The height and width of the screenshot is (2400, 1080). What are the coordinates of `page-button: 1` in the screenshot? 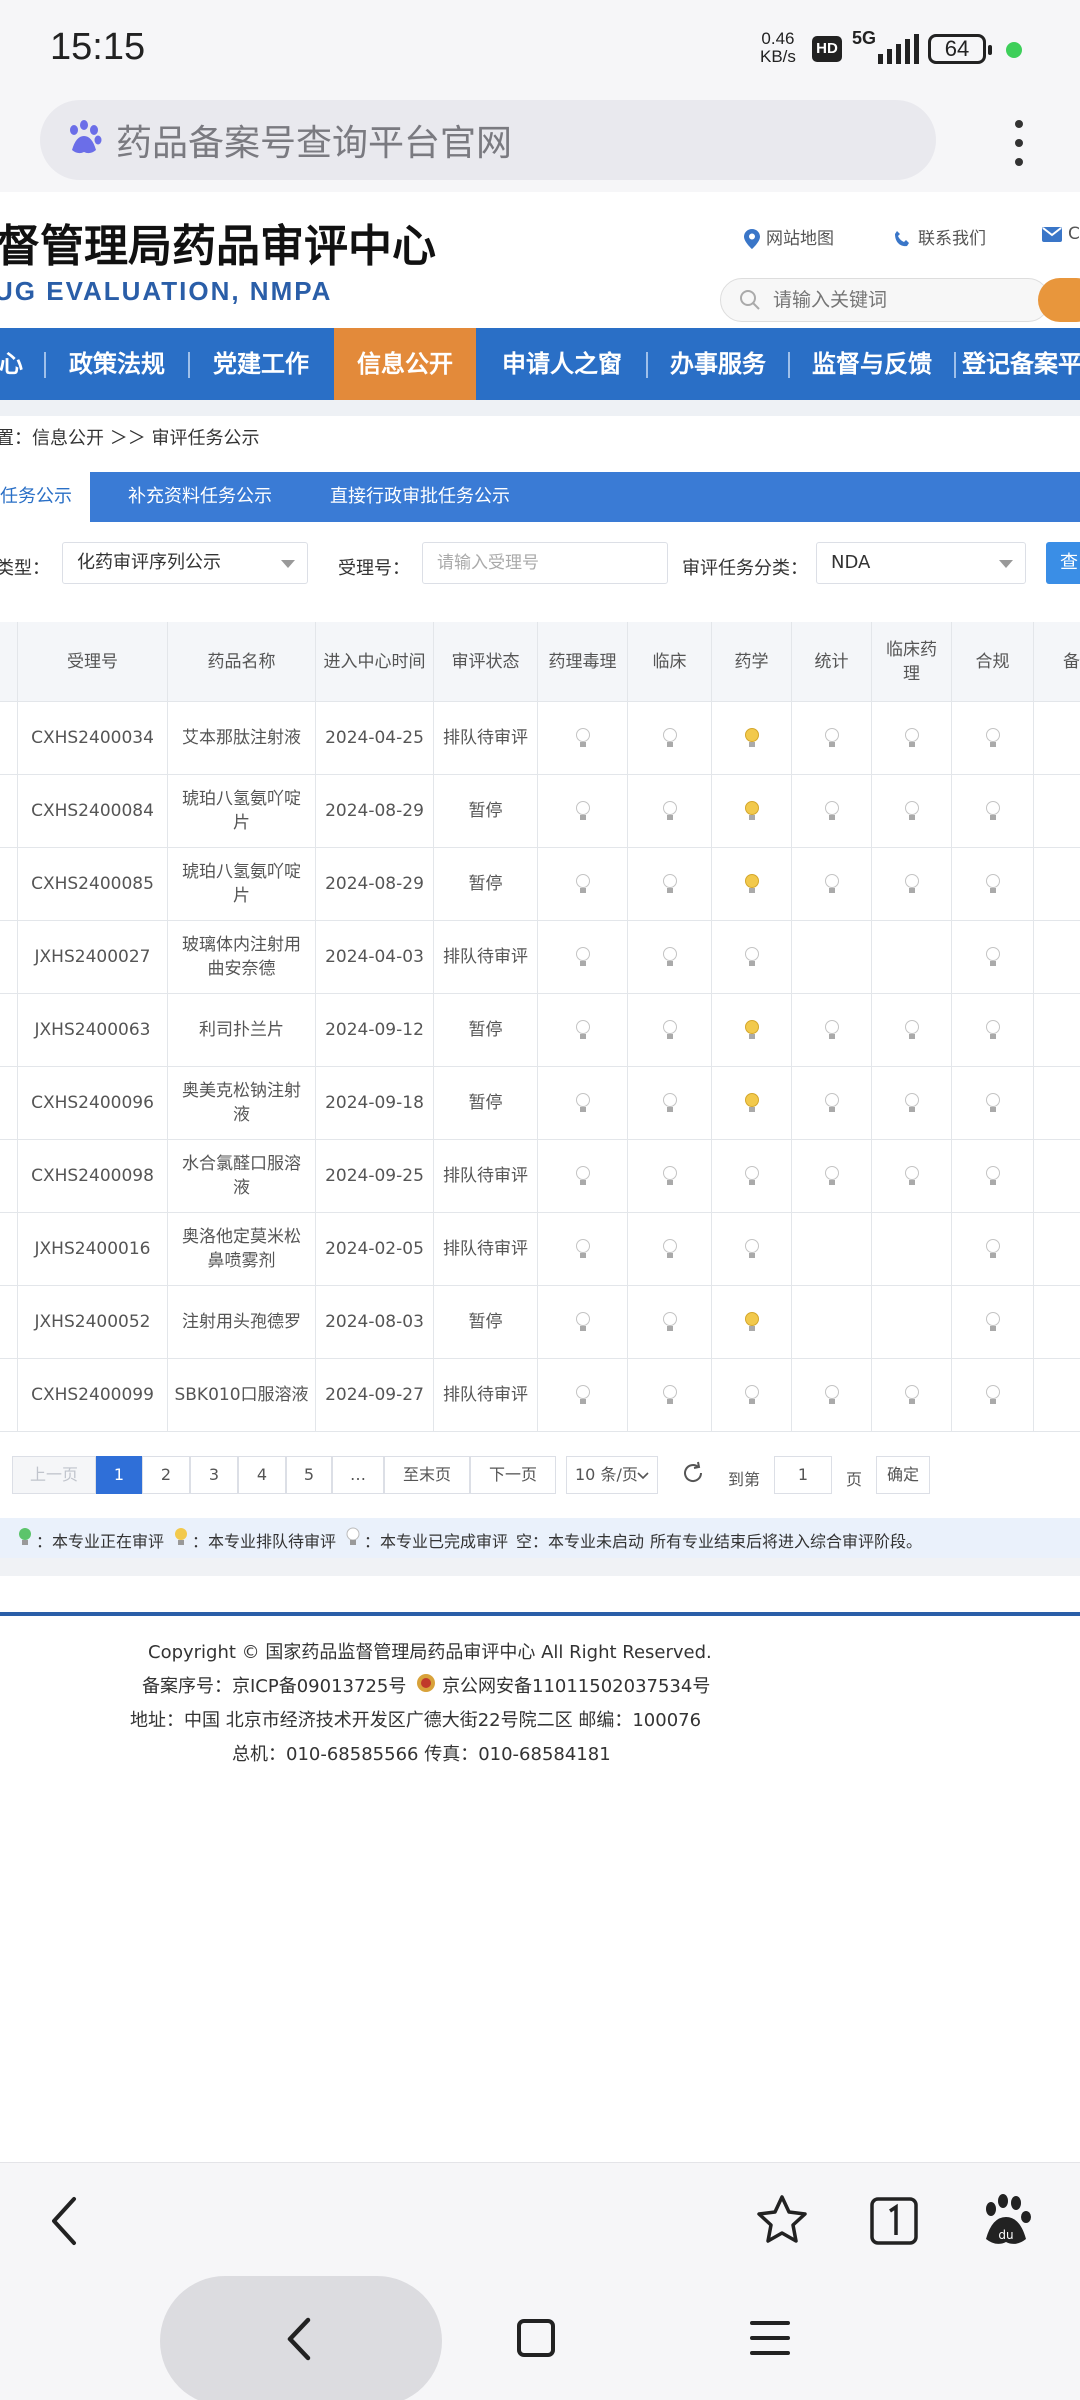 It's located at (119, 1475).